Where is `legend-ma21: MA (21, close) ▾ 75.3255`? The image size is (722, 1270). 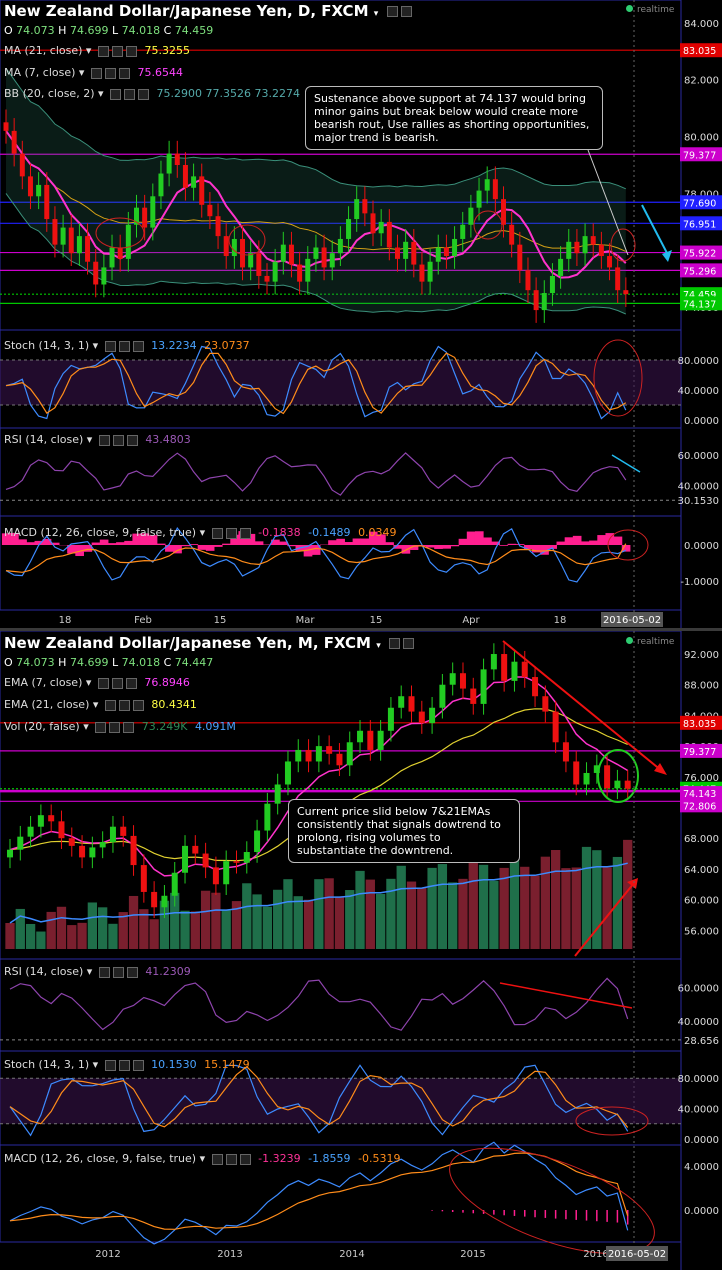 legend-ma21: MA (21, close) ▾ 75.3255 is located at coordinates (97, 50).